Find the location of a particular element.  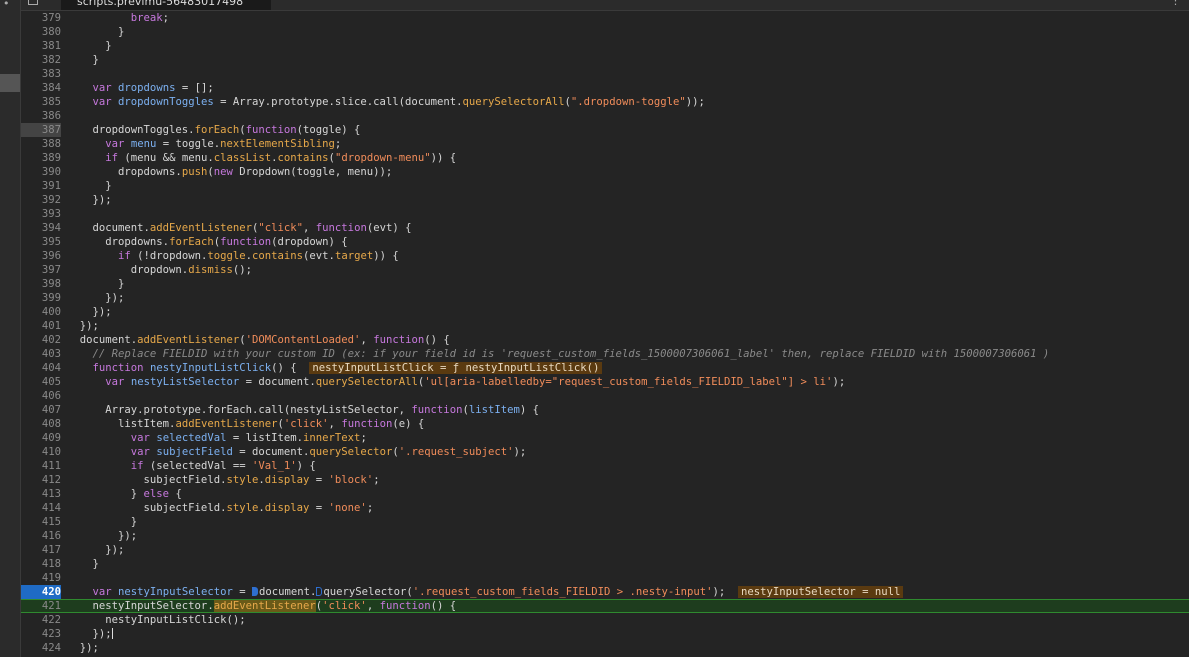

code-line-422: 422 nestyInputListClick(); is located at coordinates (605, 620).